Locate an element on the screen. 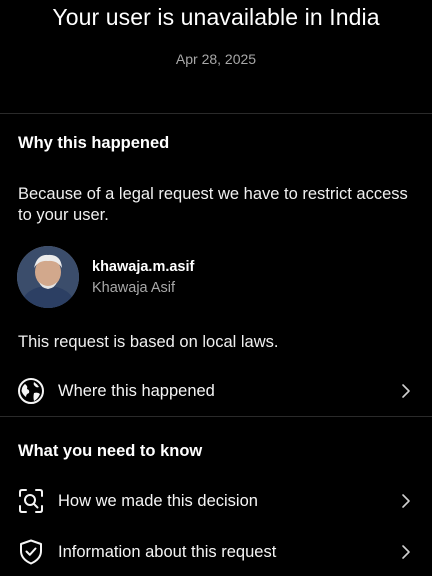  page-title: Your user is unavailable in India is located at coordinates (216, 17).